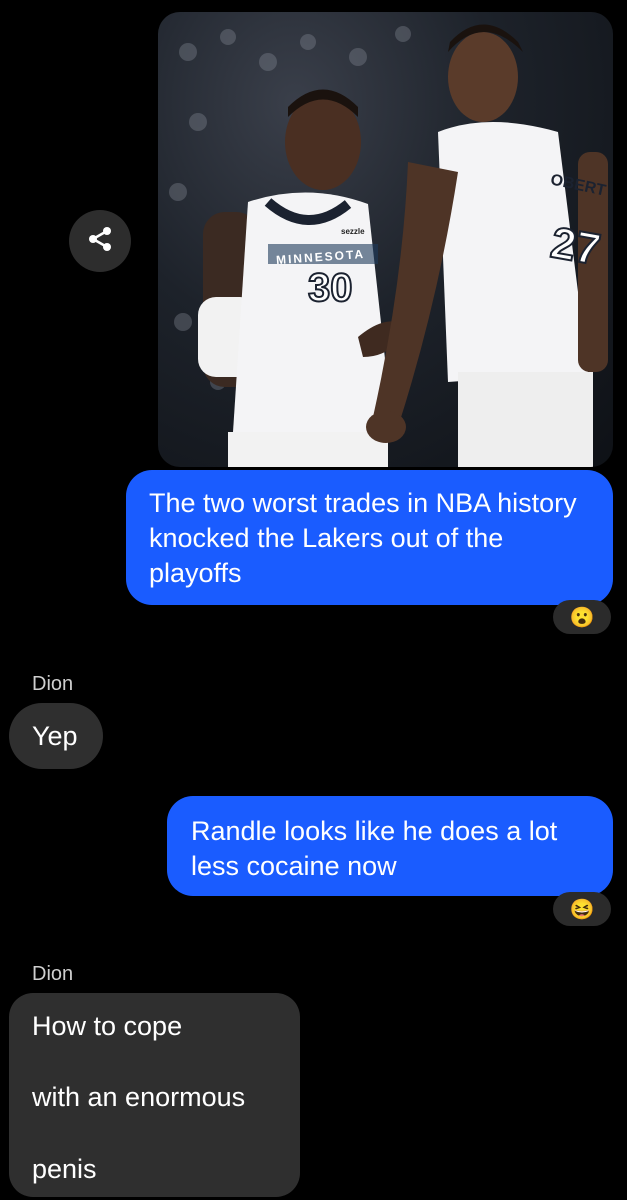 This screenshot has width=627, height=1200. Describe the element at coordinates (107, 1026) in the screenshot. I see `message-text-line: How to cope` at that location.